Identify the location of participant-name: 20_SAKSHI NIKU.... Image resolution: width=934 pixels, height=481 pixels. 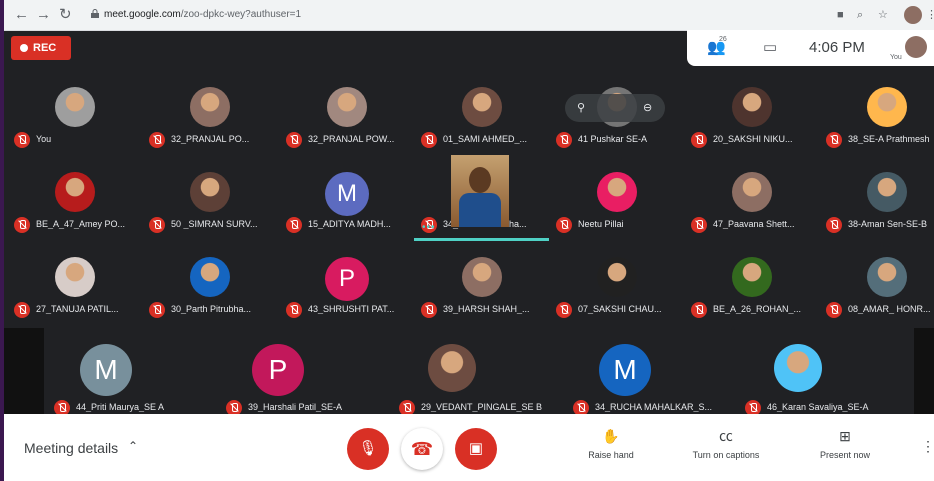
(753, 139).